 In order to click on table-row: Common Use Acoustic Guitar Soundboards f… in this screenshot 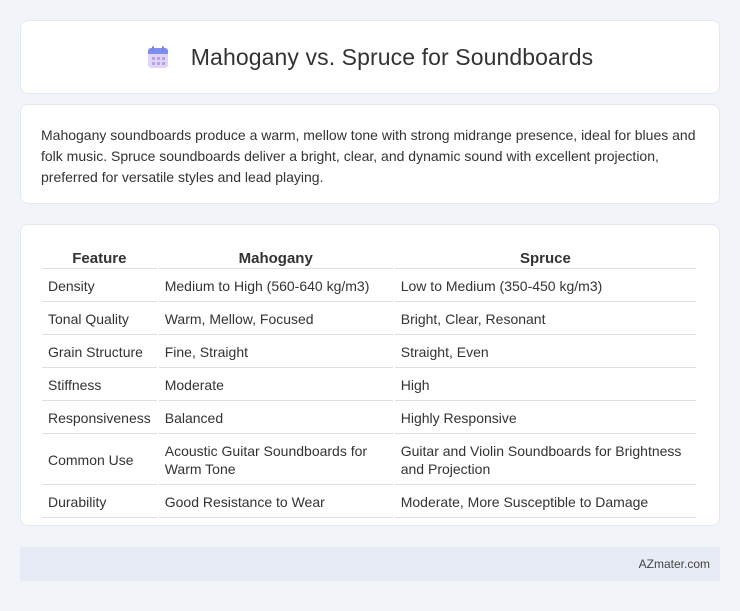, I will do `click(369, 460)`.